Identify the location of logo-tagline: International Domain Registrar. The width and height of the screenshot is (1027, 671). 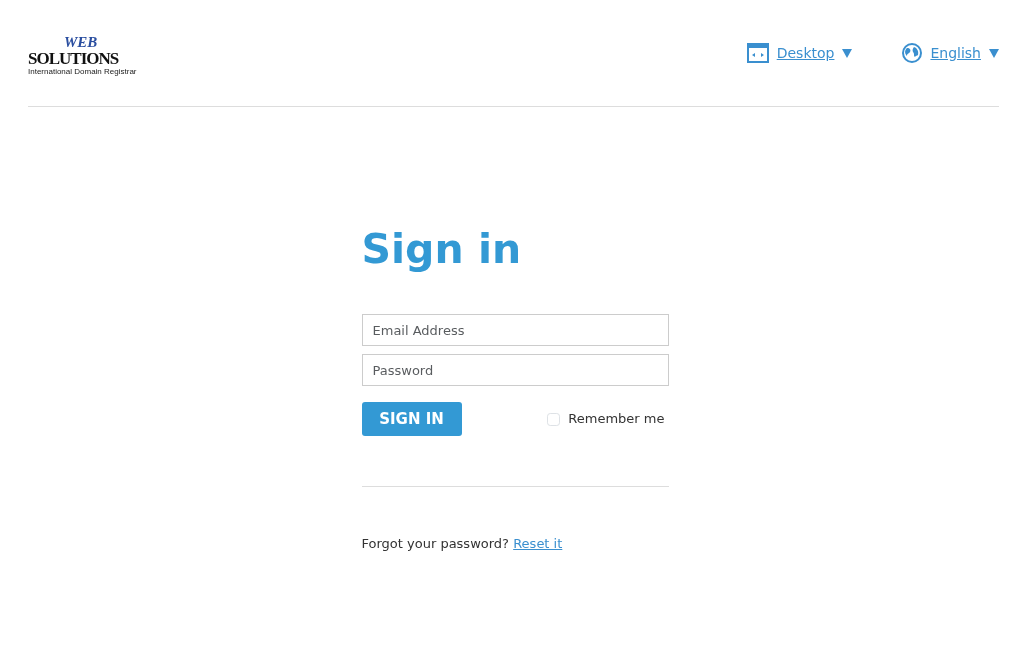
(82, 71).